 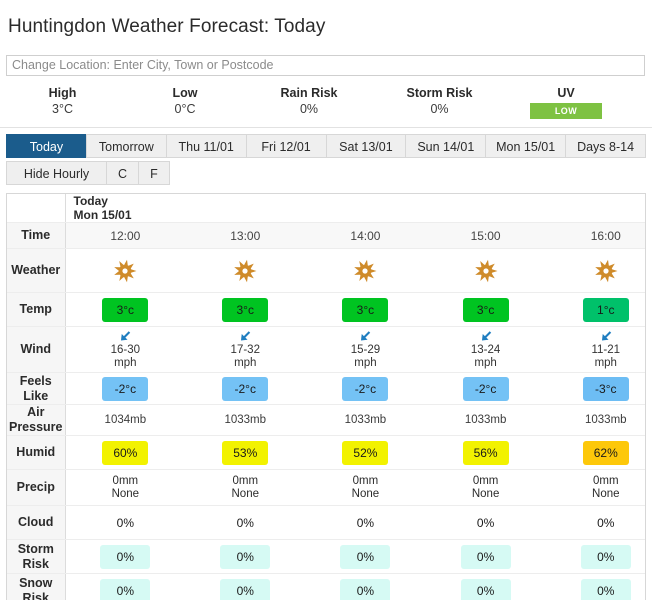 What do you see at coordinates (325, 66) in the screenshot?
I see `location-search-input` at bounding box center [325, 66].